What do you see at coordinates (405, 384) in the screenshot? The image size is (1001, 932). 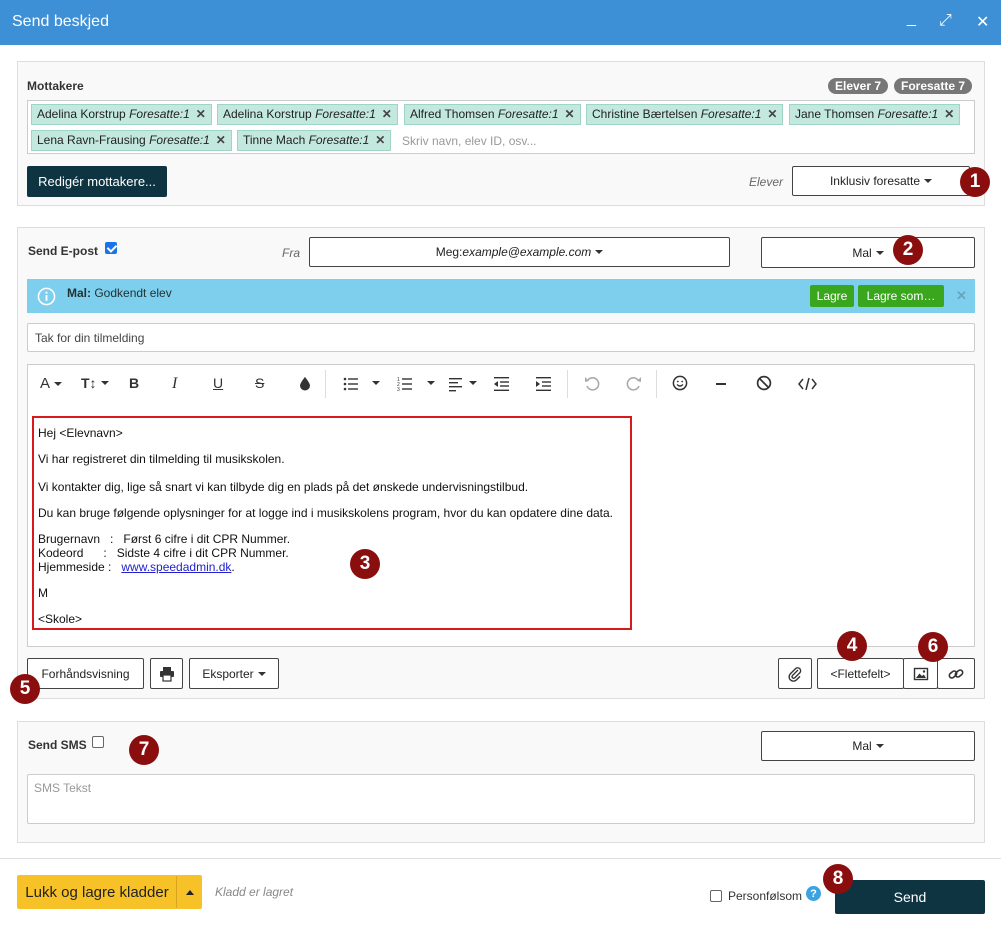 I see `numbered-list-icon: 123` at bounding box center [405, 384].